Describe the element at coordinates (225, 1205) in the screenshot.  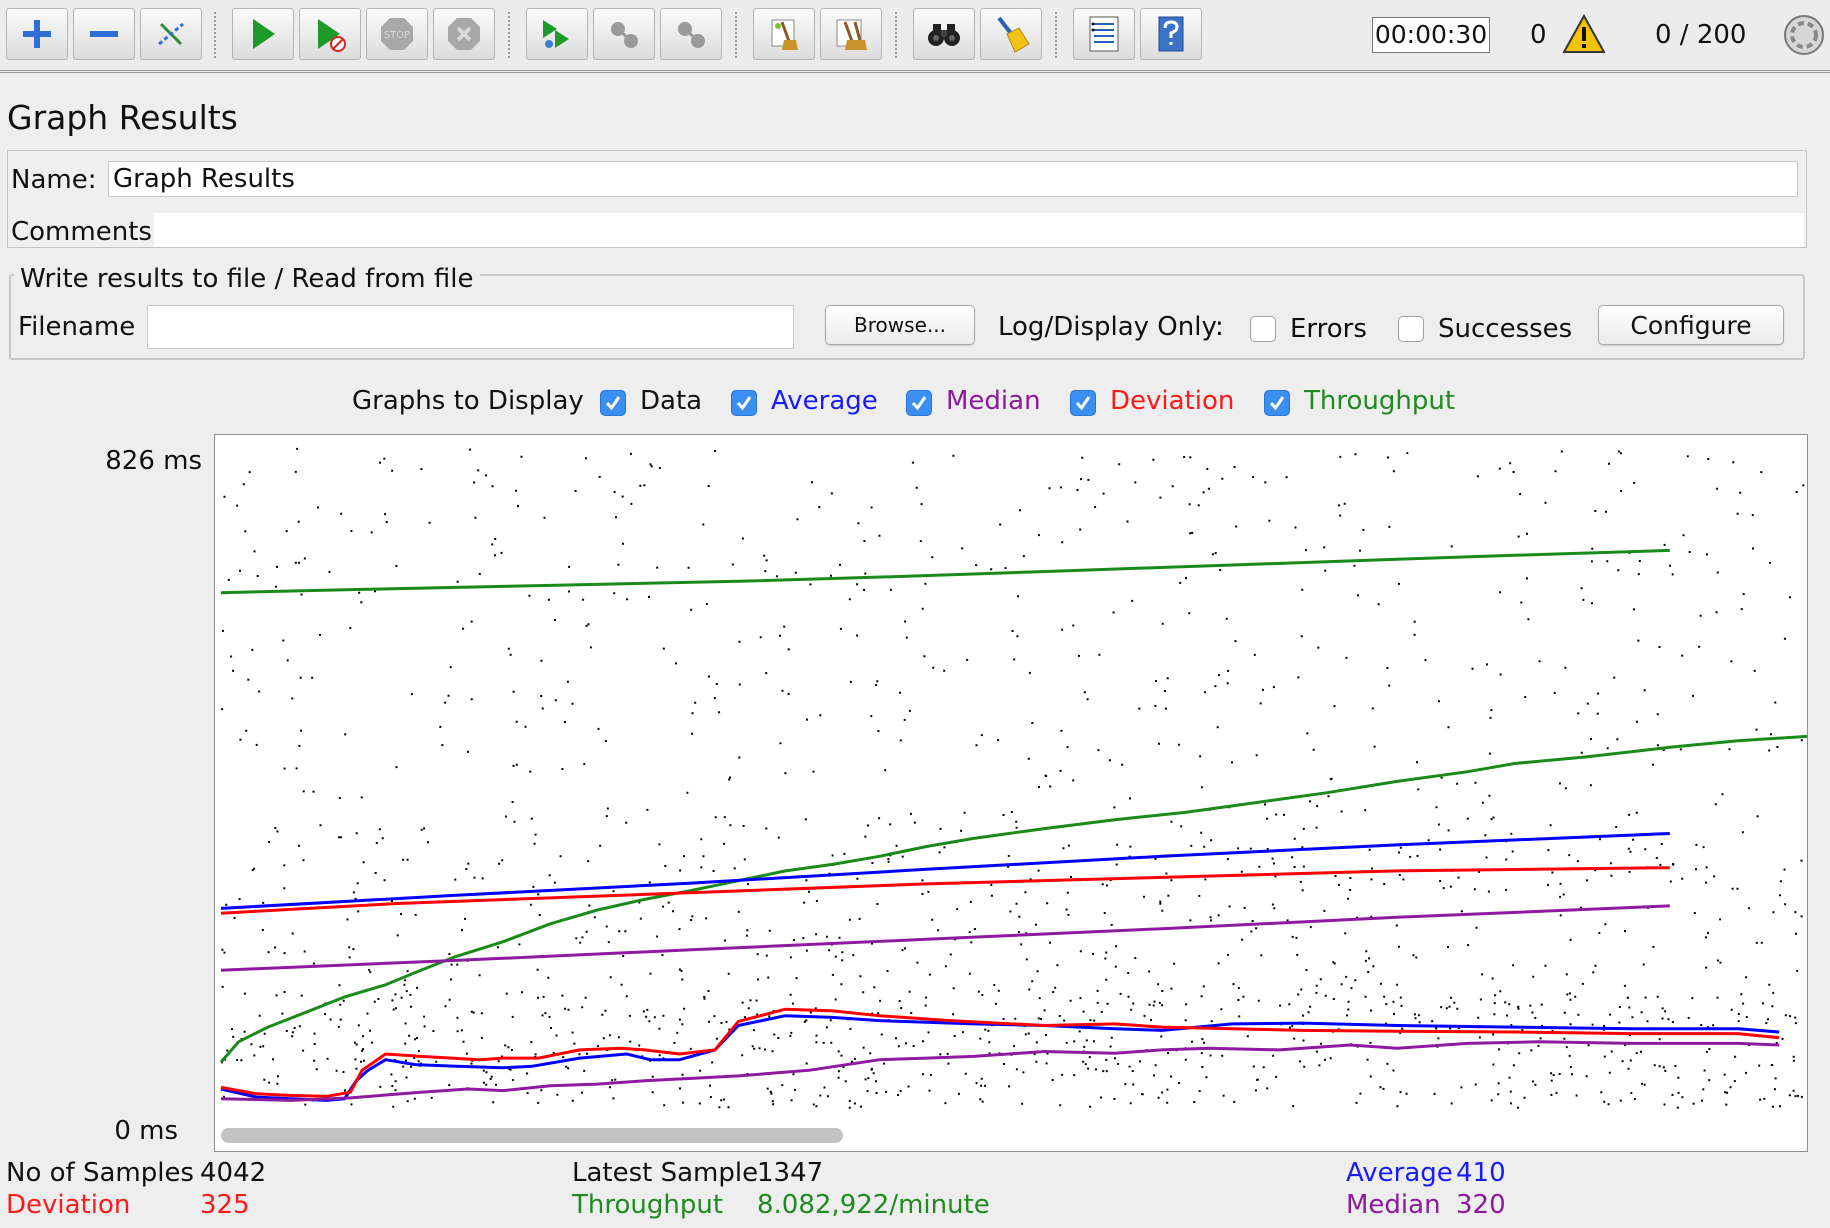
I see `deviation-stat-value: 325` at that location.